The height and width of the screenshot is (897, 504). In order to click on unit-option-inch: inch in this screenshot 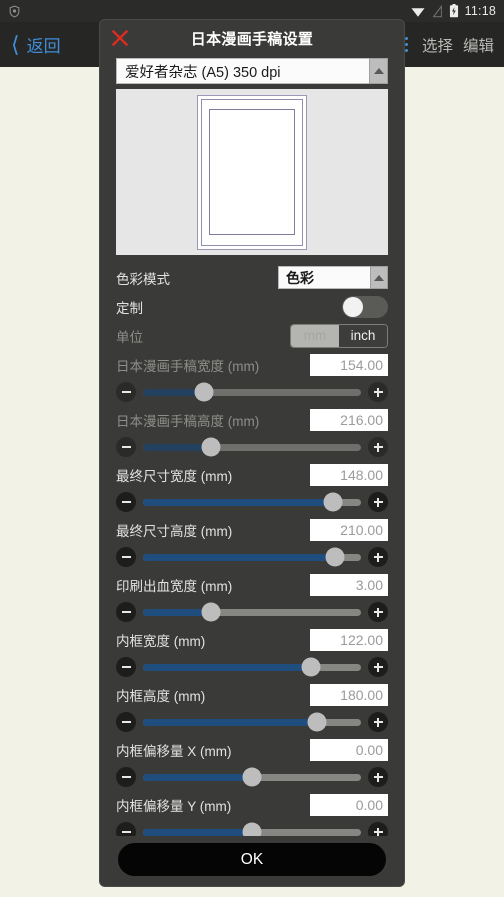, I will do `click(363, 335)`.